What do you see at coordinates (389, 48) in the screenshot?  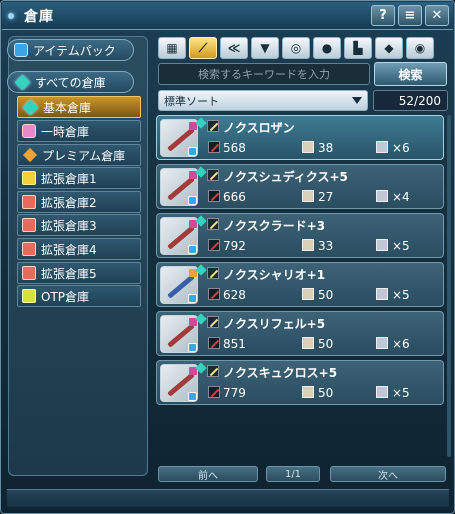 I see `diamond-icon: ◆` at bounding box center [389, 48].